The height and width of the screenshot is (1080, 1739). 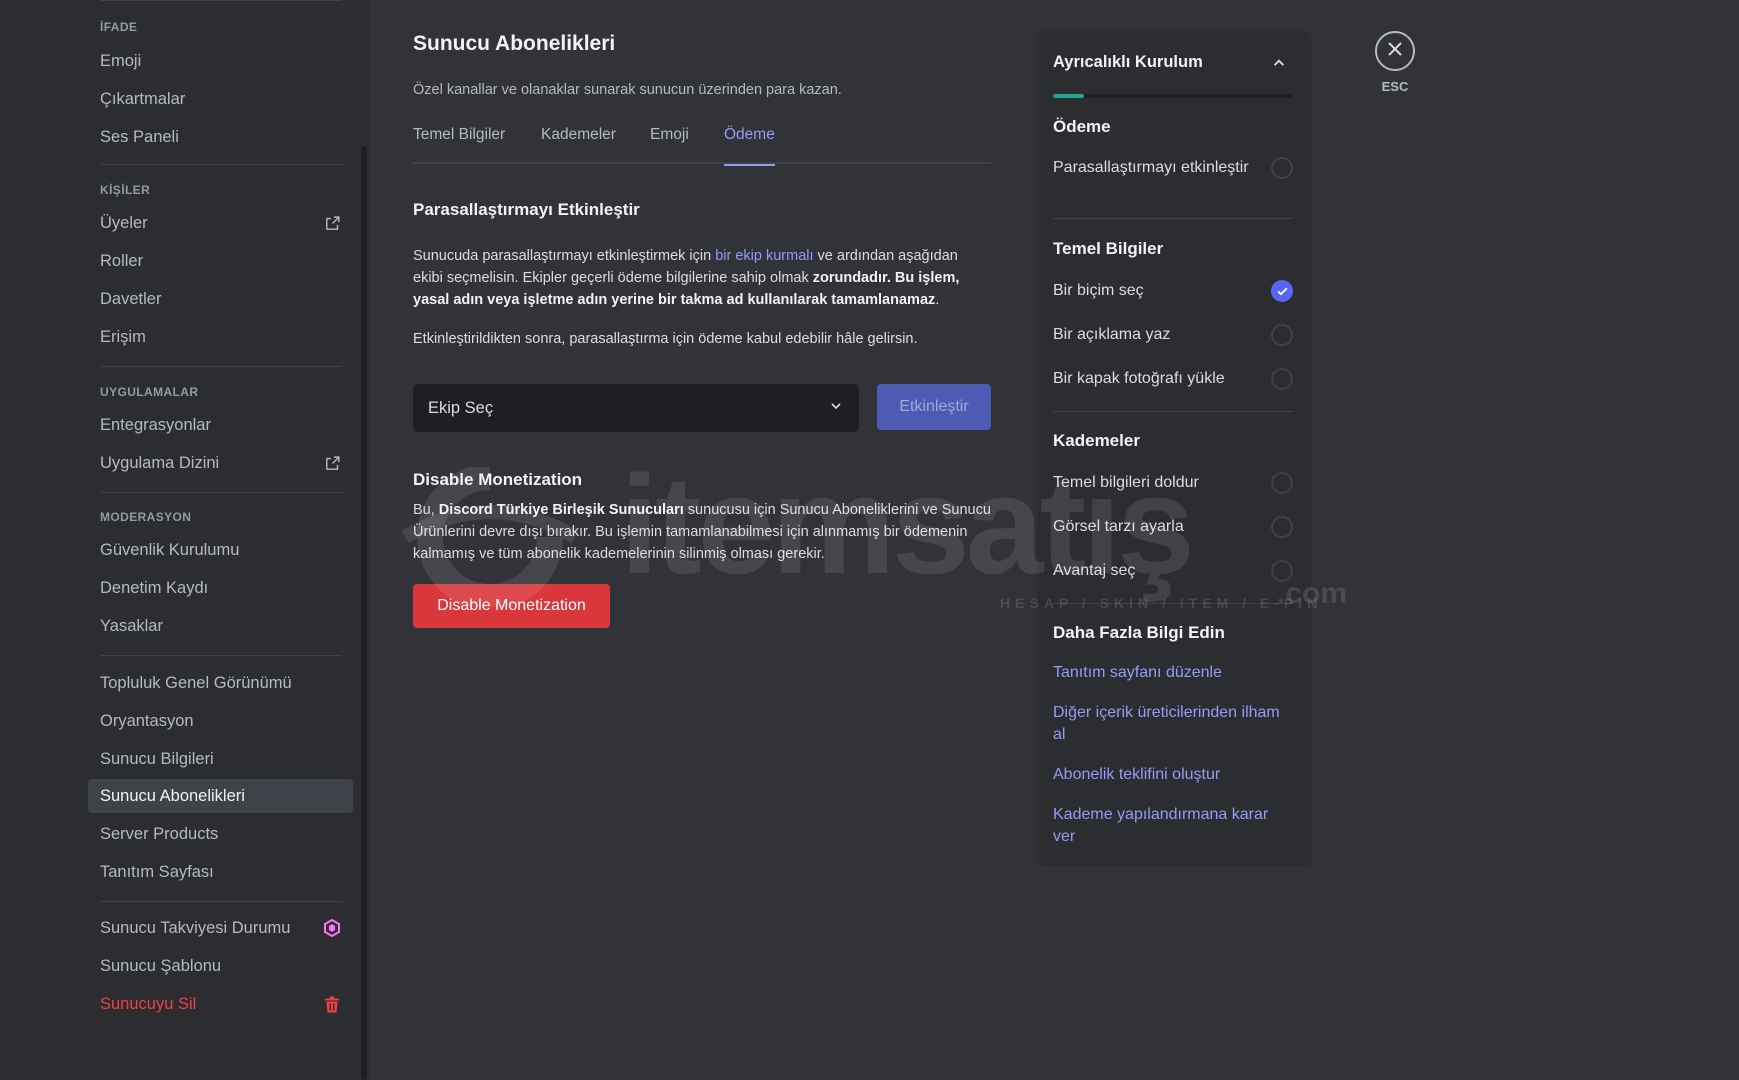 I want to click on checklist-group-payment: Ödeme, so click(x=1082, y=126).